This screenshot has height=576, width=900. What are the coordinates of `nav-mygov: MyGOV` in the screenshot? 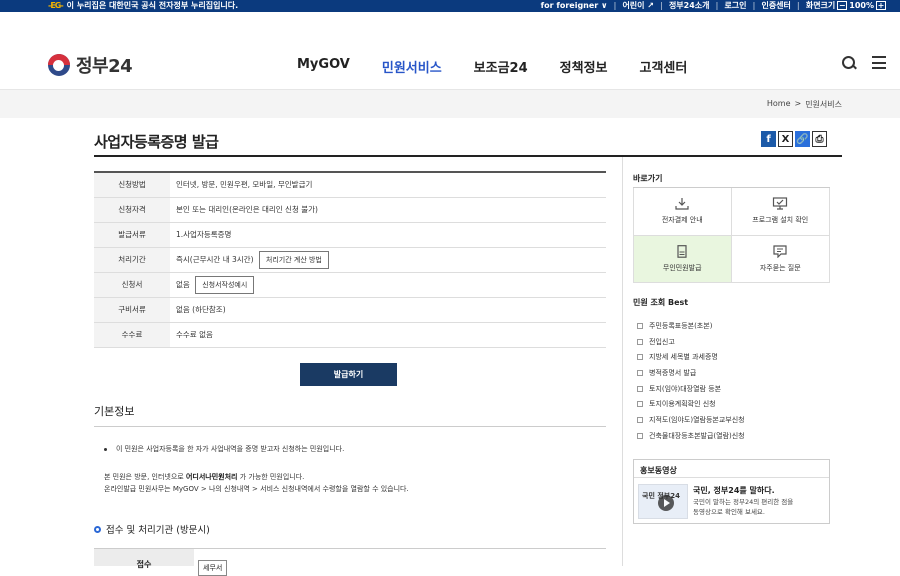 It's located at (323, 66).